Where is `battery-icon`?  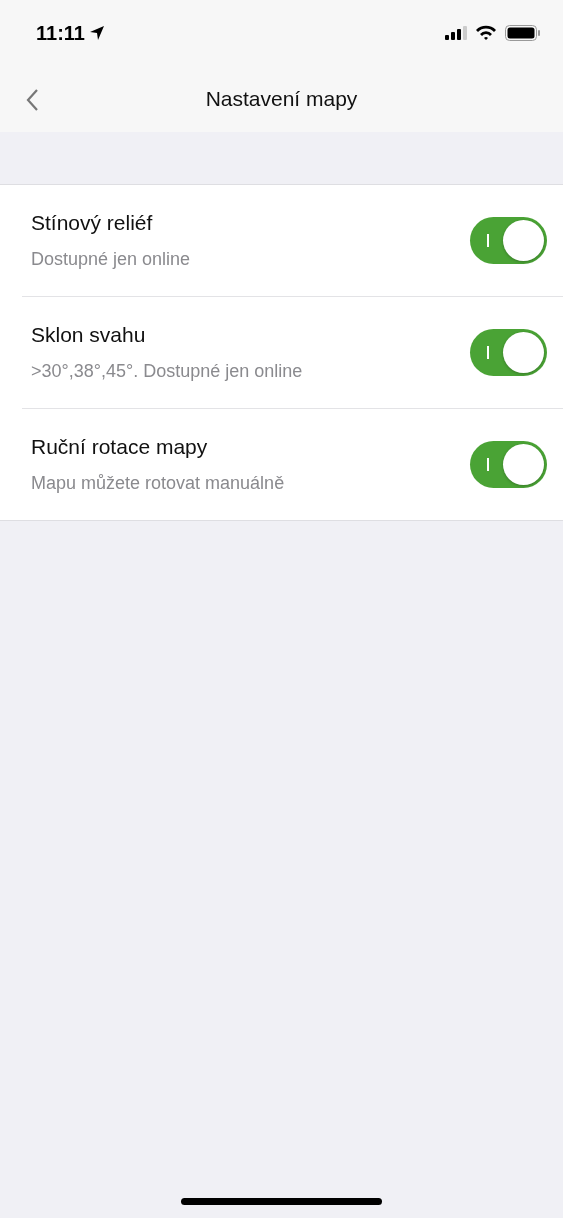
battery-icon is located at coordinates (523, 33).